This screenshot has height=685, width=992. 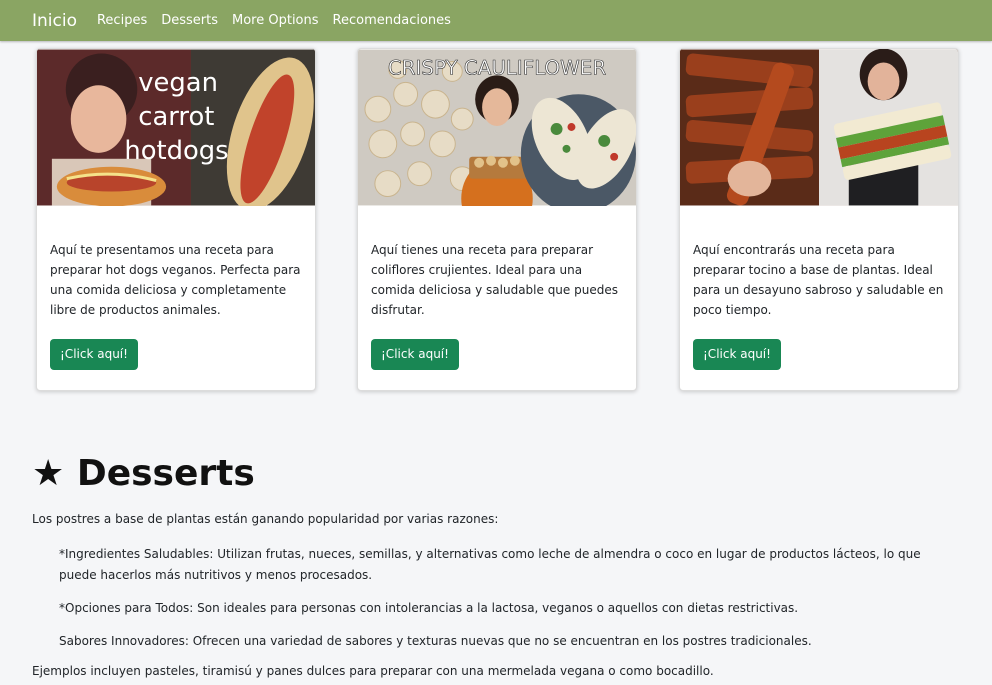 I want to click on image-caption-line: hotdogs, so click(x=176, y=151).